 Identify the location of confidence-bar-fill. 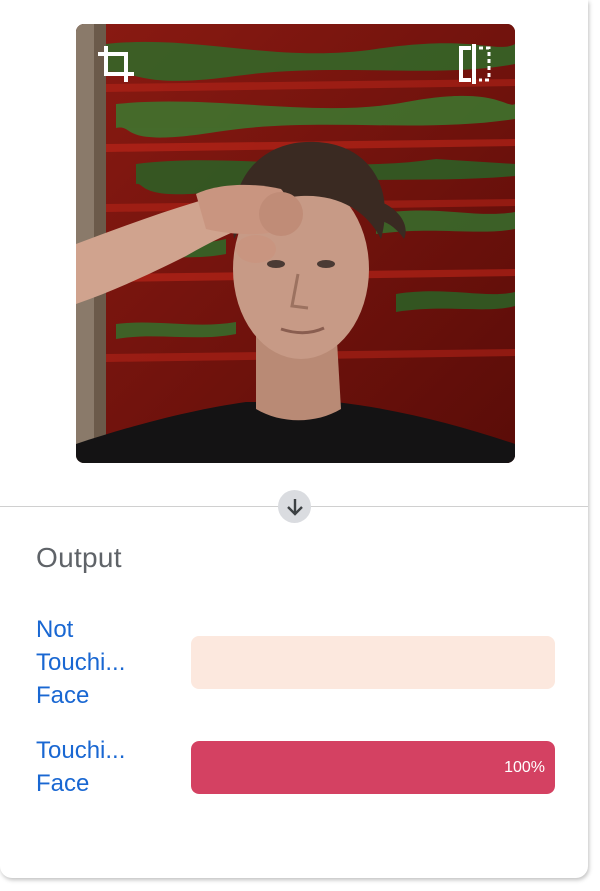
(373, 767).